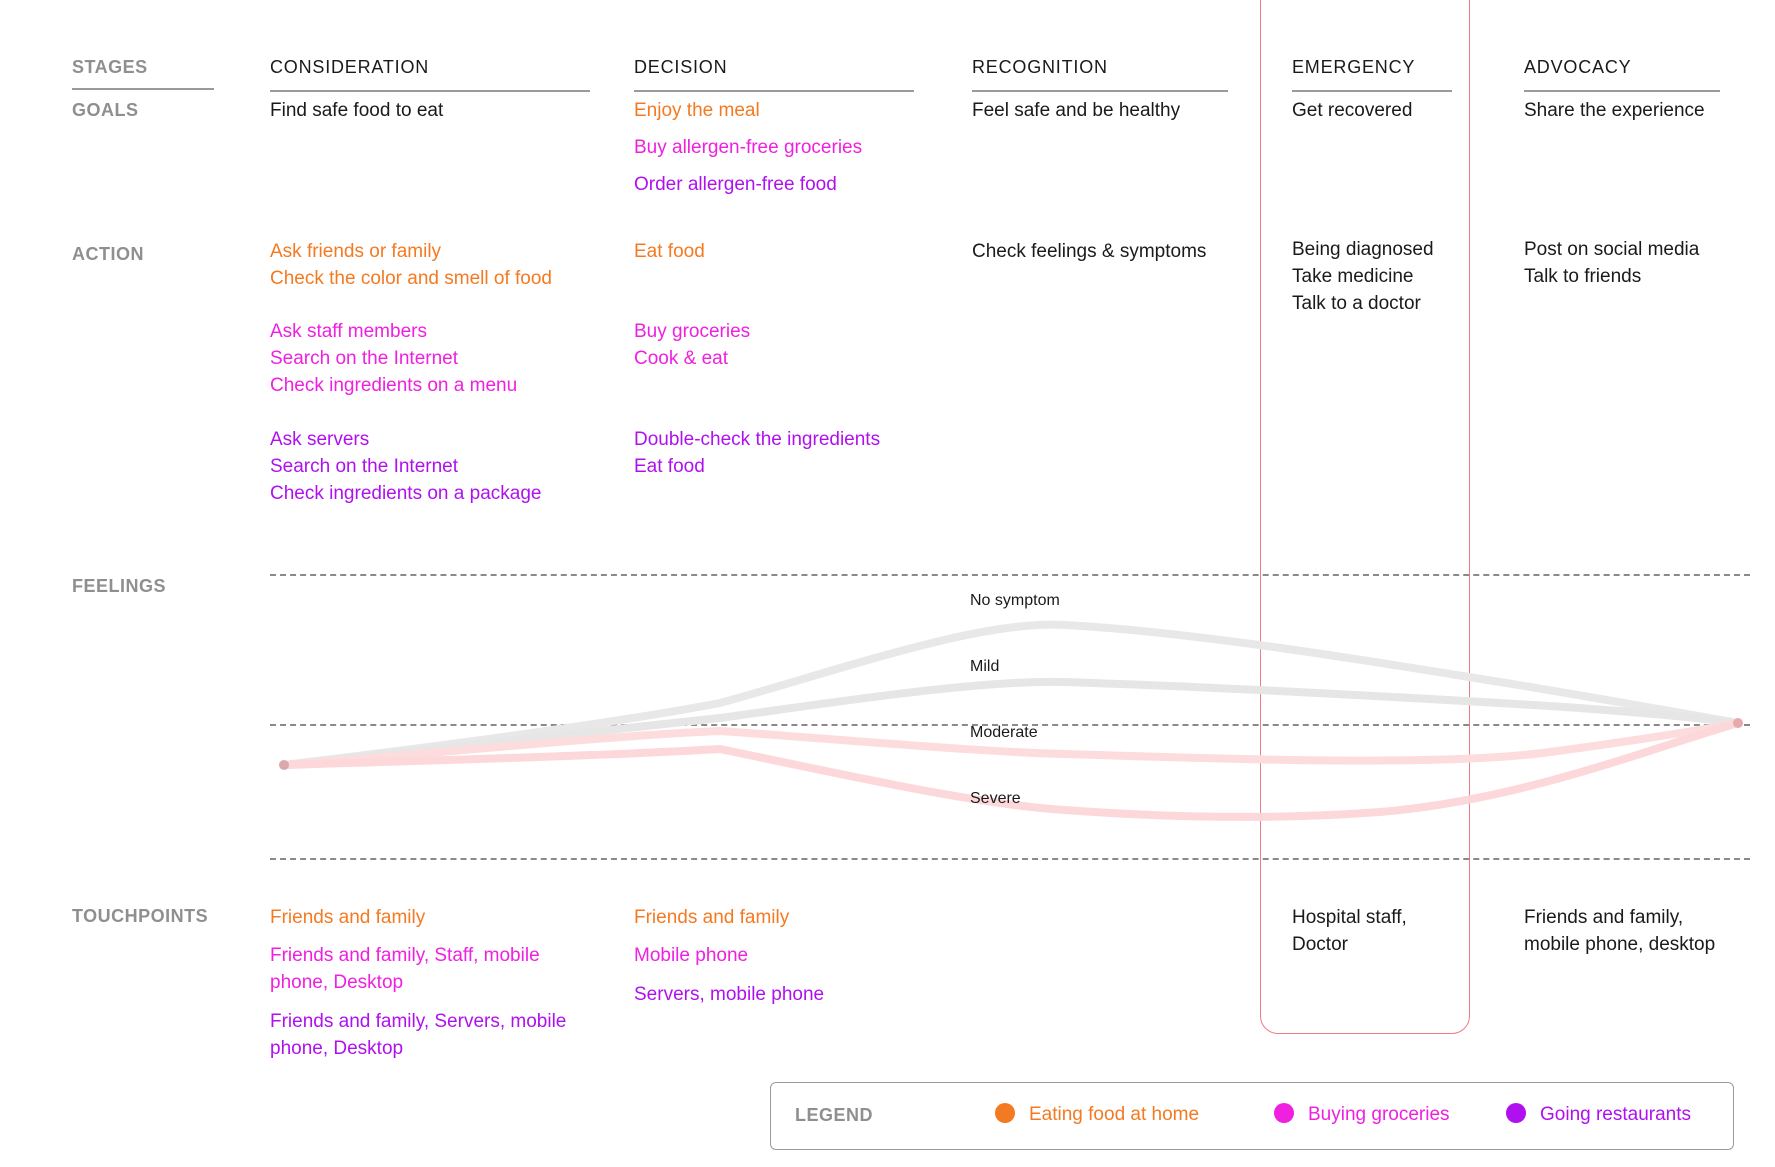 The width and height of the screenshot is (1775, 1167). Describe the element at coordinates (1616, 1114) in the screenshot. I see `legend-label-restaurants: Going restaurants` at that location.